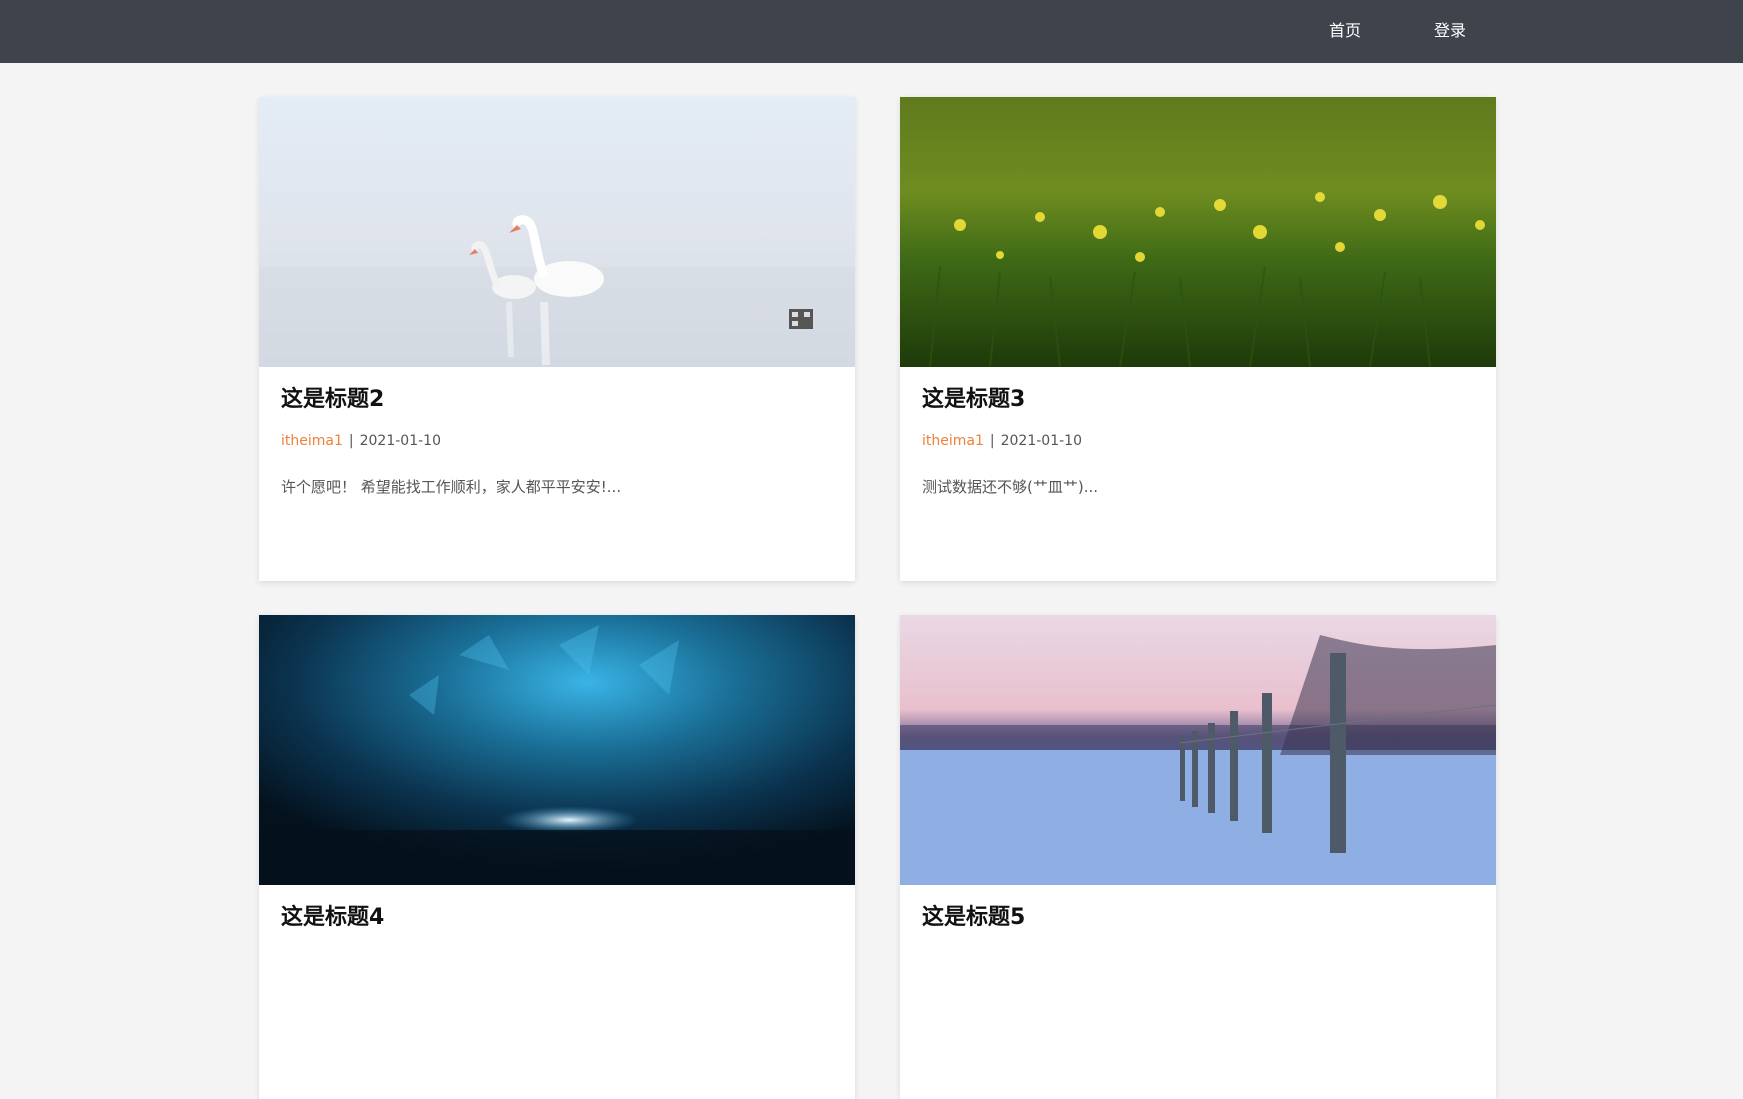 Image resolution: width=1743 pixels, height=1099 pixels. I want to click on post-title: 这是标题4, so click(332, 918).